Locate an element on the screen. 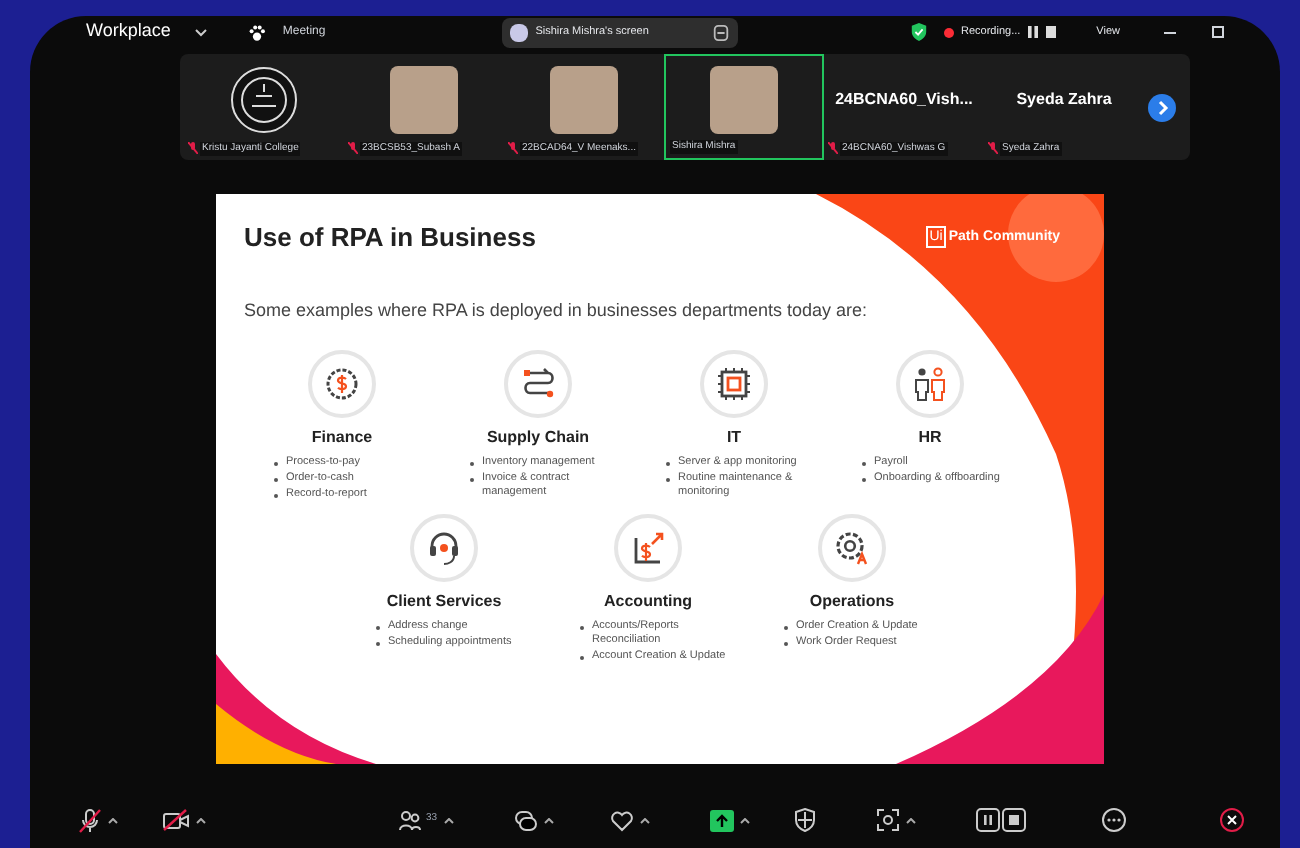  department-title: Client Services is located at coordinates (444, 602).